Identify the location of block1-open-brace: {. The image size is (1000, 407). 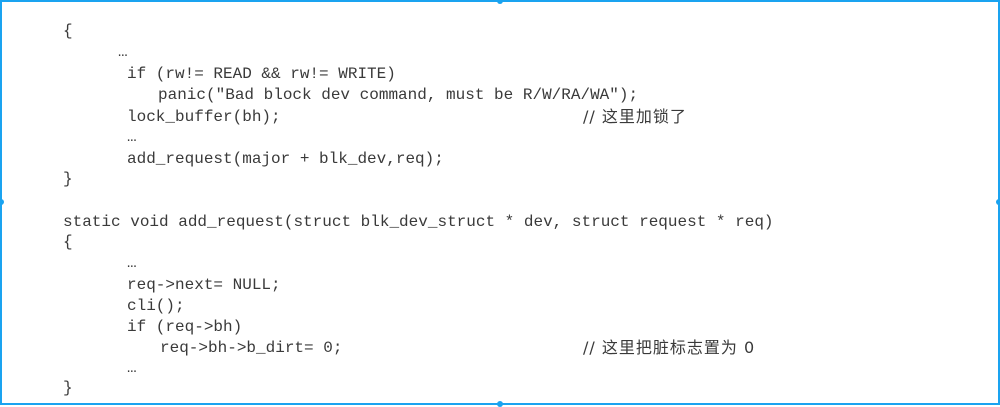
(68, 31).